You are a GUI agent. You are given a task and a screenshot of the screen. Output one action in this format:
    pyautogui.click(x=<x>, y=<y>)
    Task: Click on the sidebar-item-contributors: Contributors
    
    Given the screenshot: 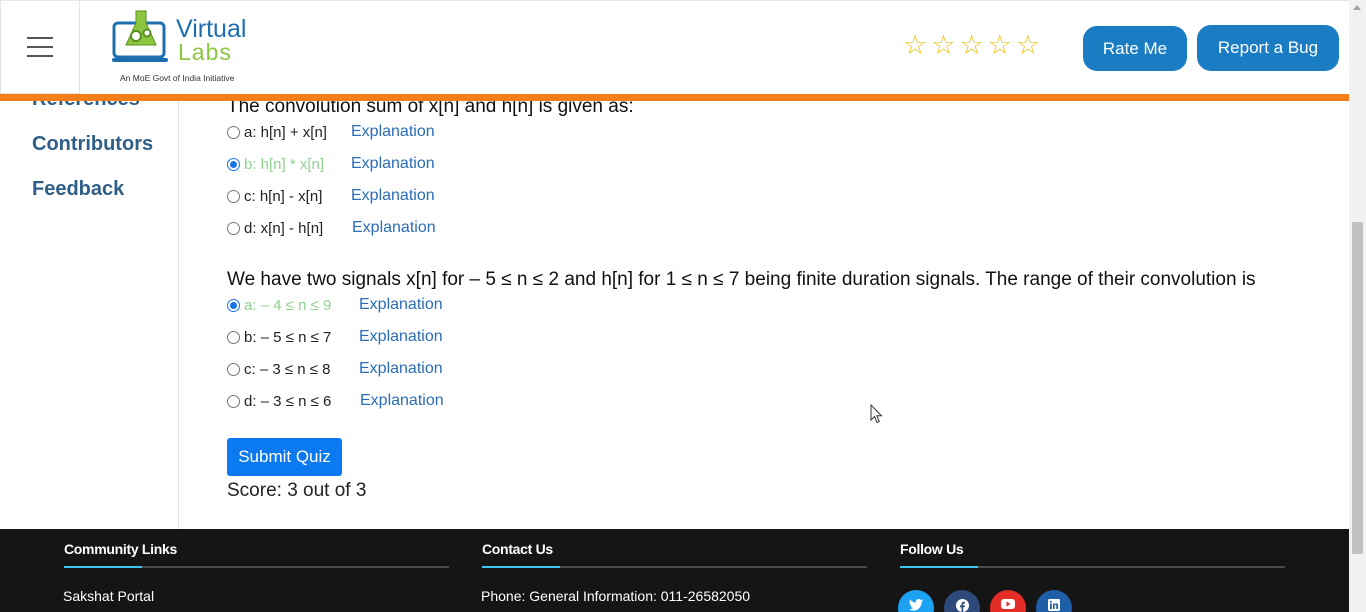 What is the action you would take?
    pyautogui.click(x=92, y=144)
    